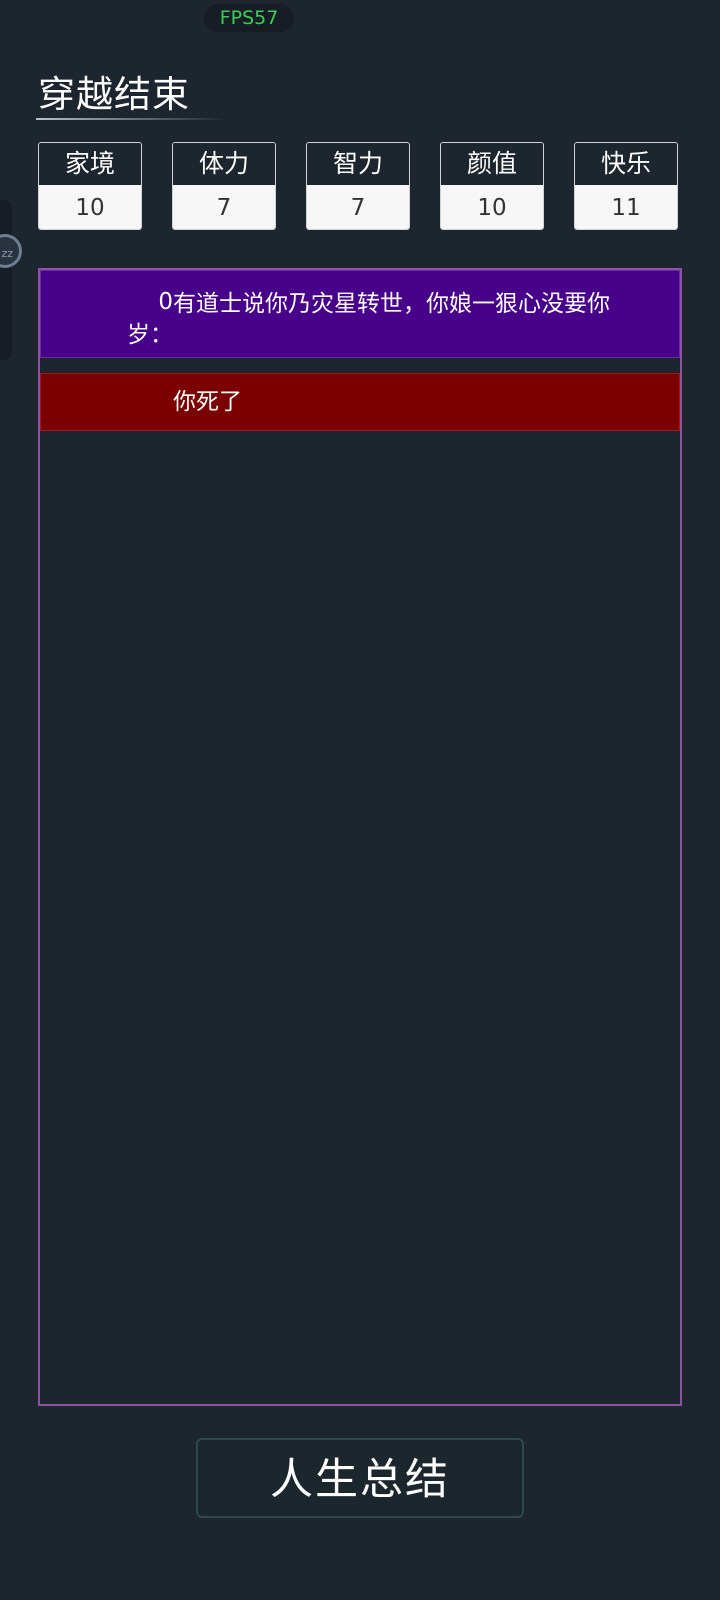  Describe the element at coordinates (249, 18) in the screenshot. I see `fps-counter: FPS57` at that location.